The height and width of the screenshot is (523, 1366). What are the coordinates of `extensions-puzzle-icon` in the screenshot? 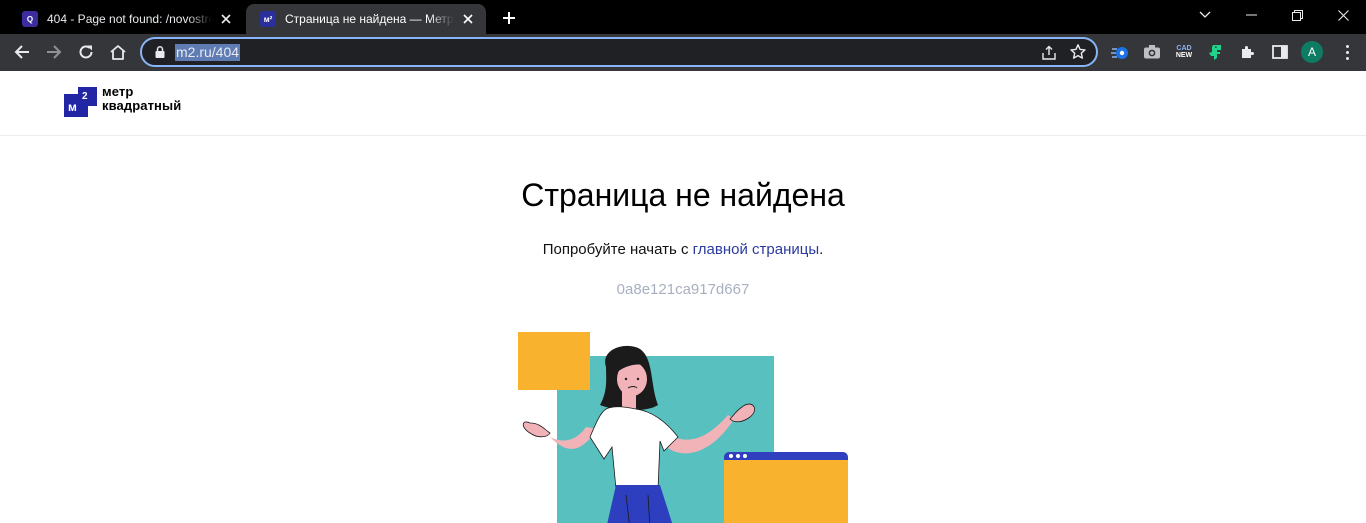 It's located at (1248, 52).